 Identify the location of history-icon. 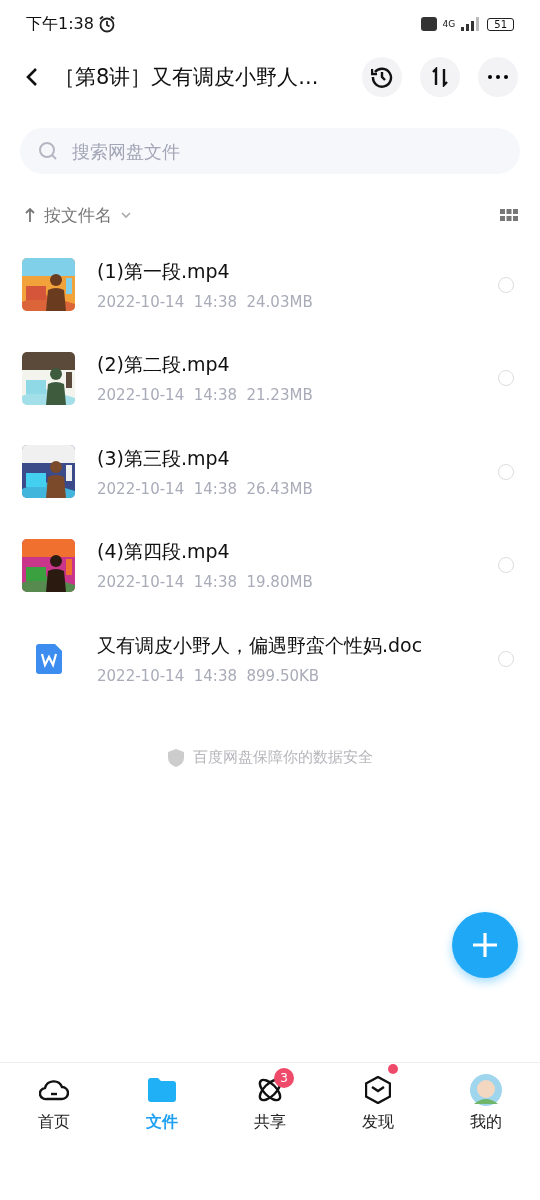
(382, 77).